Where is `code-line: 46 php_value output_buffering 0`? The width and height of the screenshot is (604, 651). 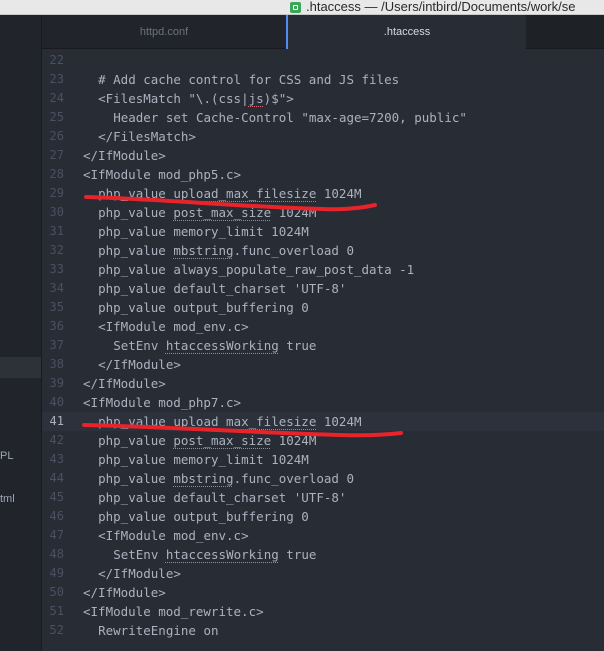 code-line: 46 php_value output_buffering 0 is located at coordinates (323, 516).